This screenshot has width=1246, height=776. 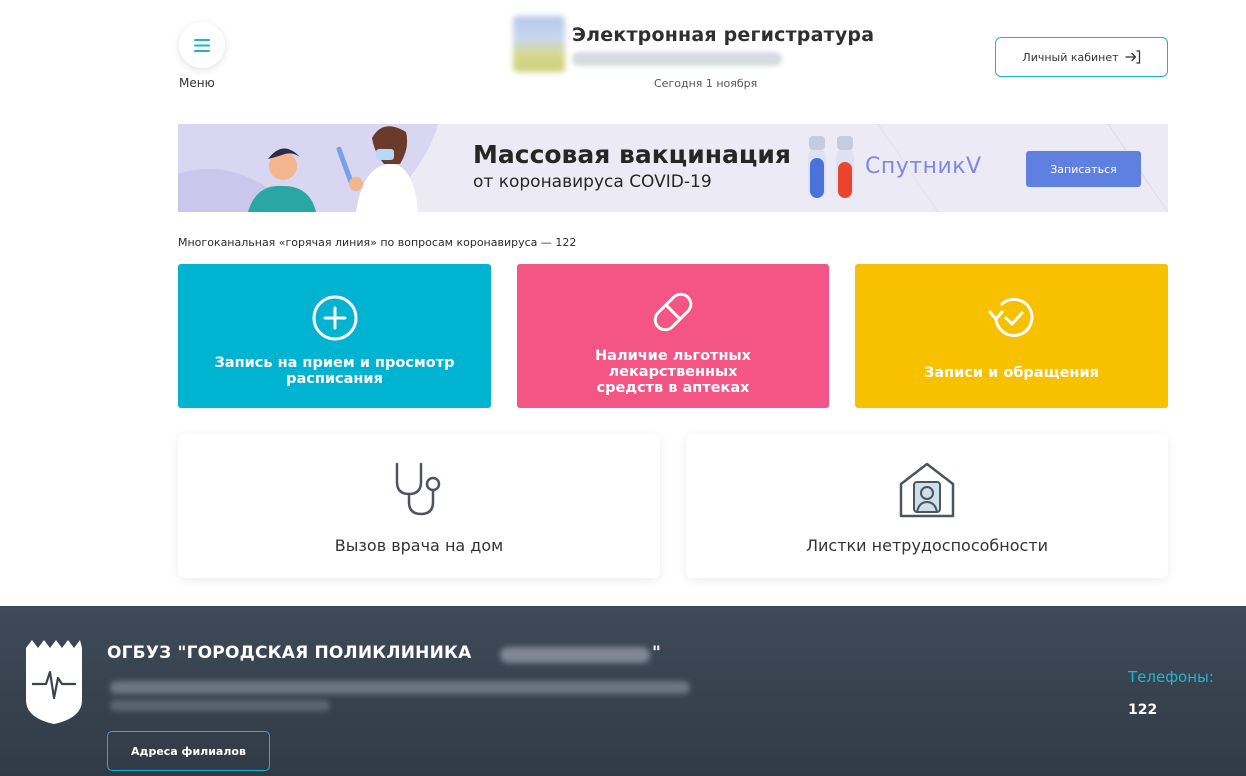 I want to click on phone-number: 122, so click(x=1142, y=710).